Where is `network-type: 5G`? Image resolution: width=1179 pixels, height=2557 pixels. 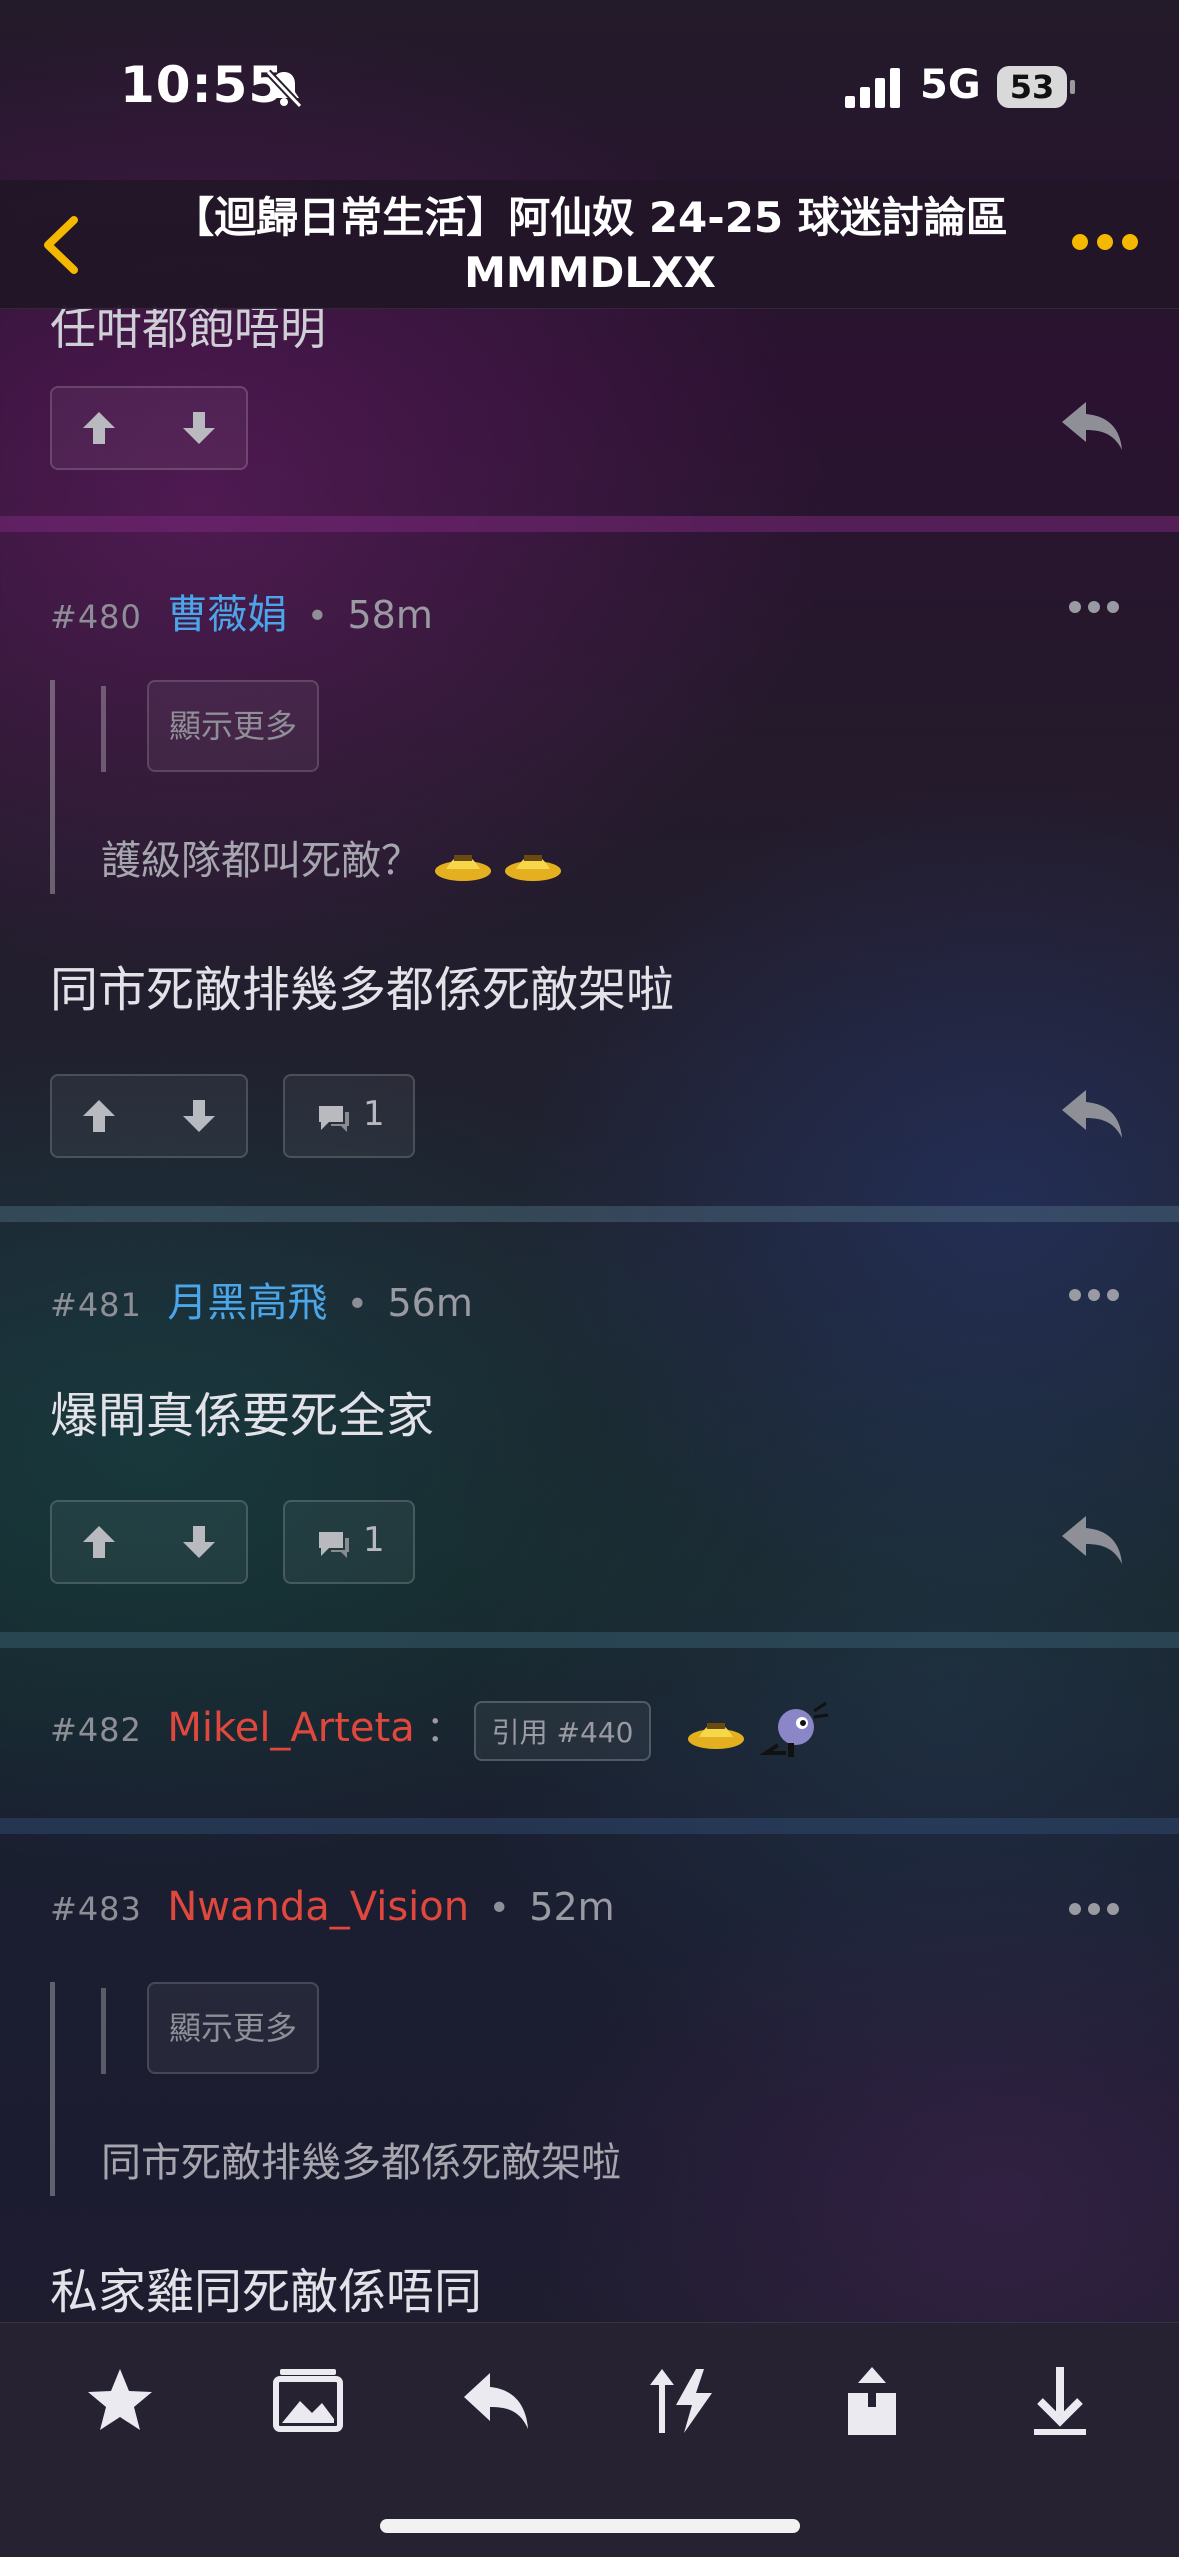
network-type: 5G is located at coordinates (950, 85).